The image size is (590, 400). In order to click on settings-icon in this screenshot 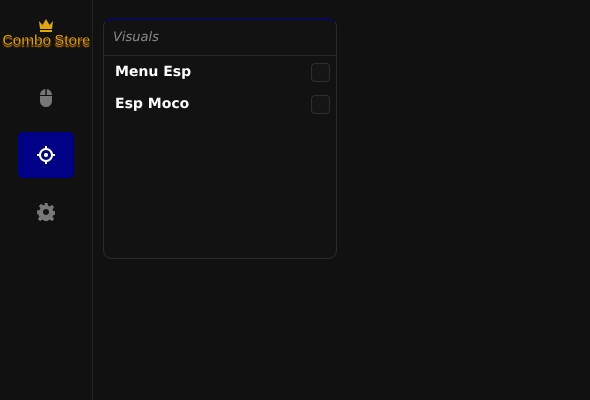, I will do `click(46, 212)`.